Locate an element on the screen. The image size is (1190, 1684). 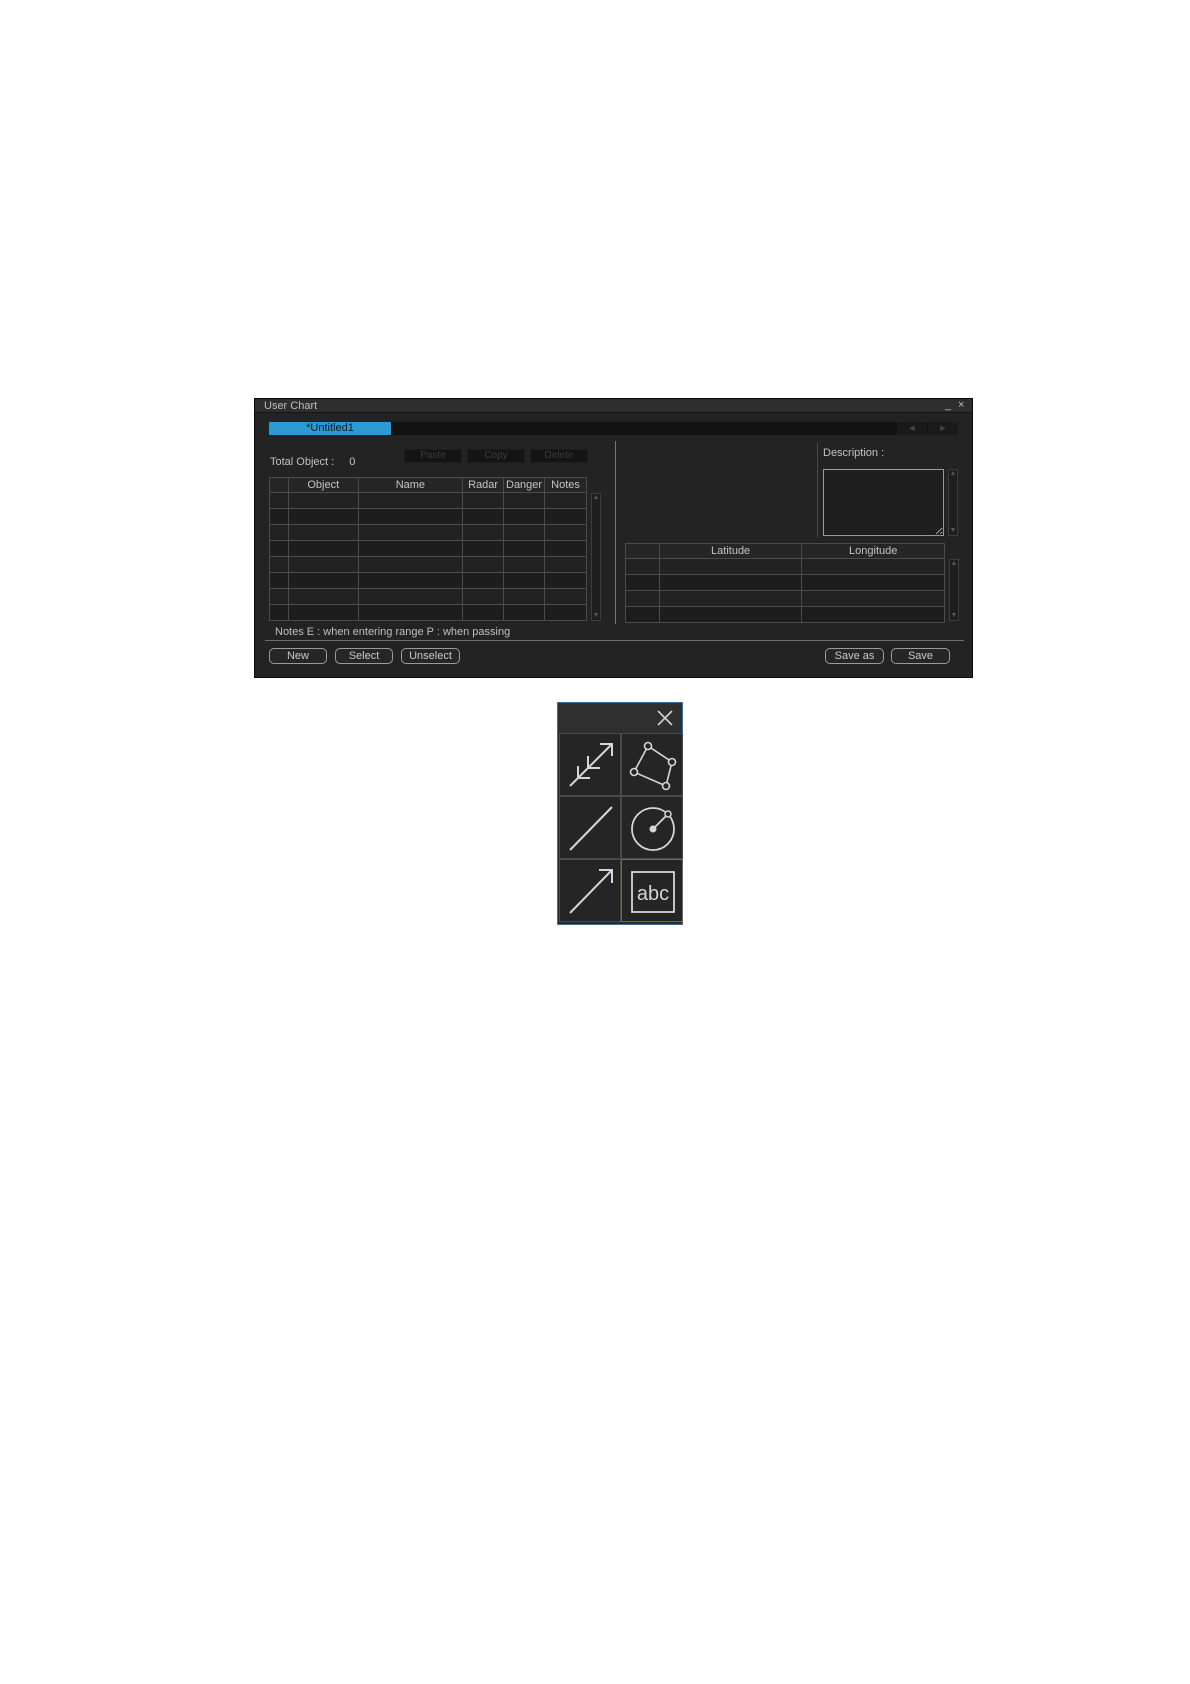
drawing-tool-palette: abc is located at coordinates (620, 813).